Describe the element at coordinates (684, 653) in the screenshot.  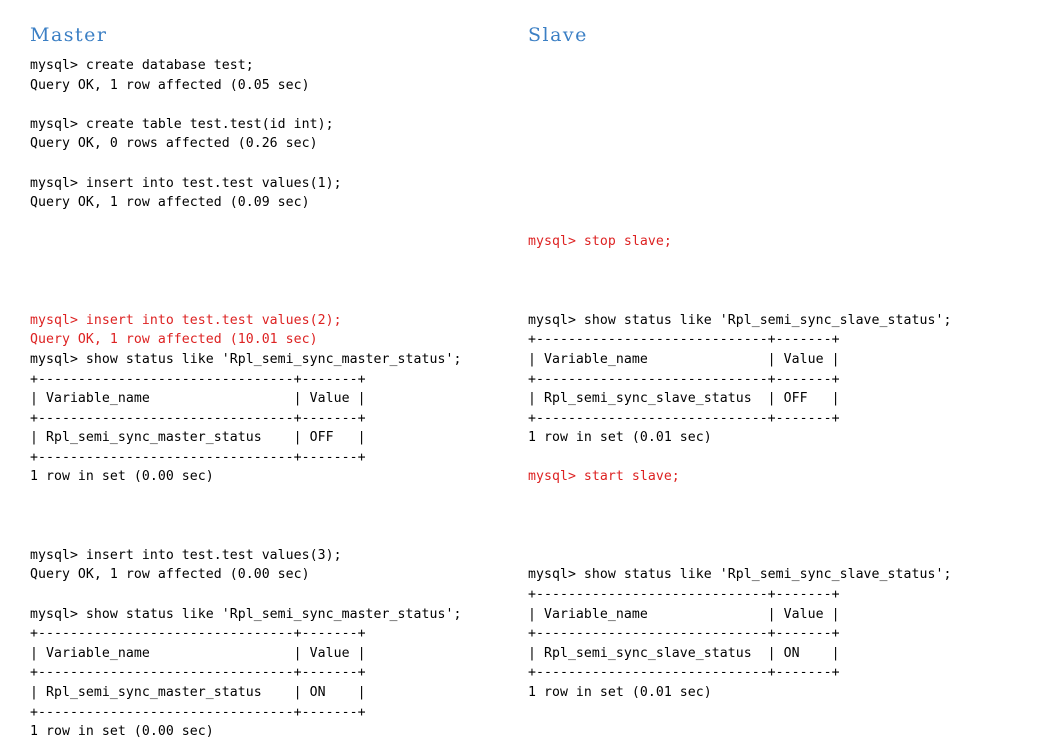
I see `terminal-line: | Rpl_semi_sync_slave_status | ON |` at that location.